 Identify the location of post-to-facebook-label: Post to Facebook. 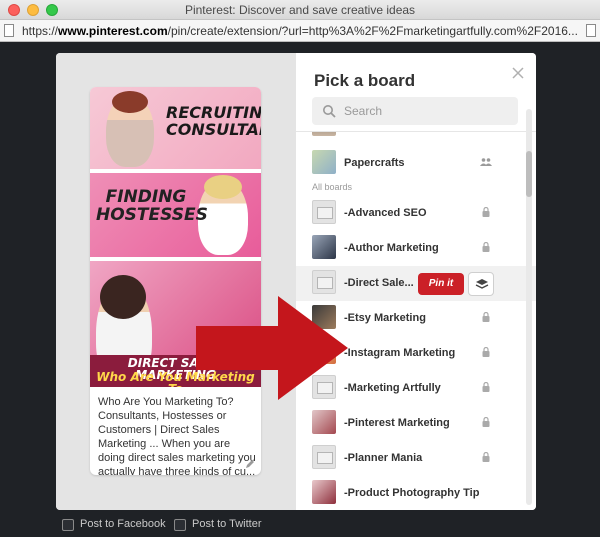
(123, 524).